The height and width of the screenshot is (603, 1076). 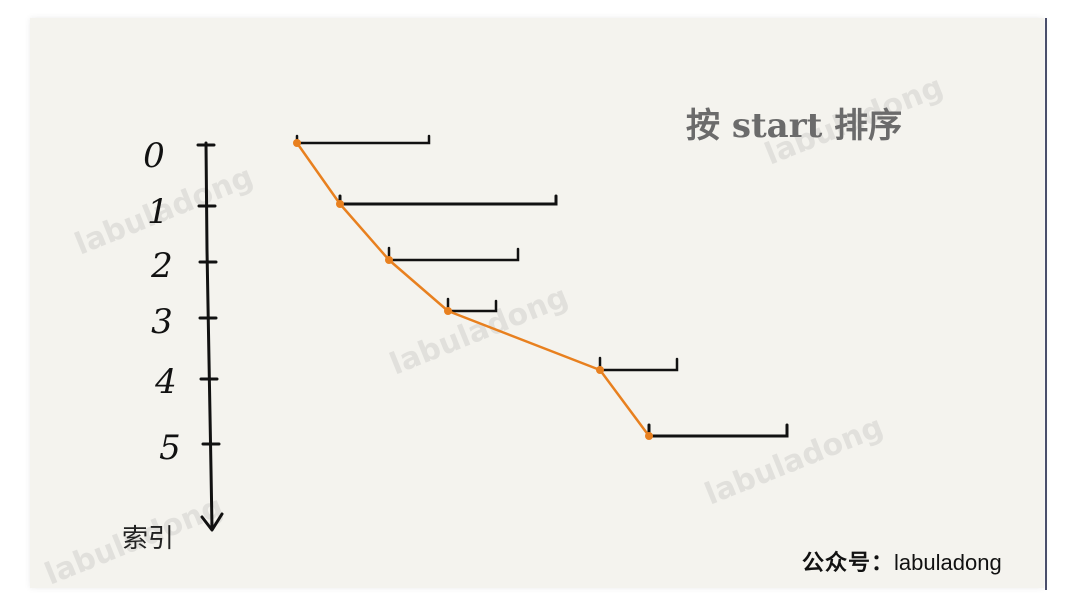 I want to click on footer-prefix: 公众号：, so click(x=848, y=563).